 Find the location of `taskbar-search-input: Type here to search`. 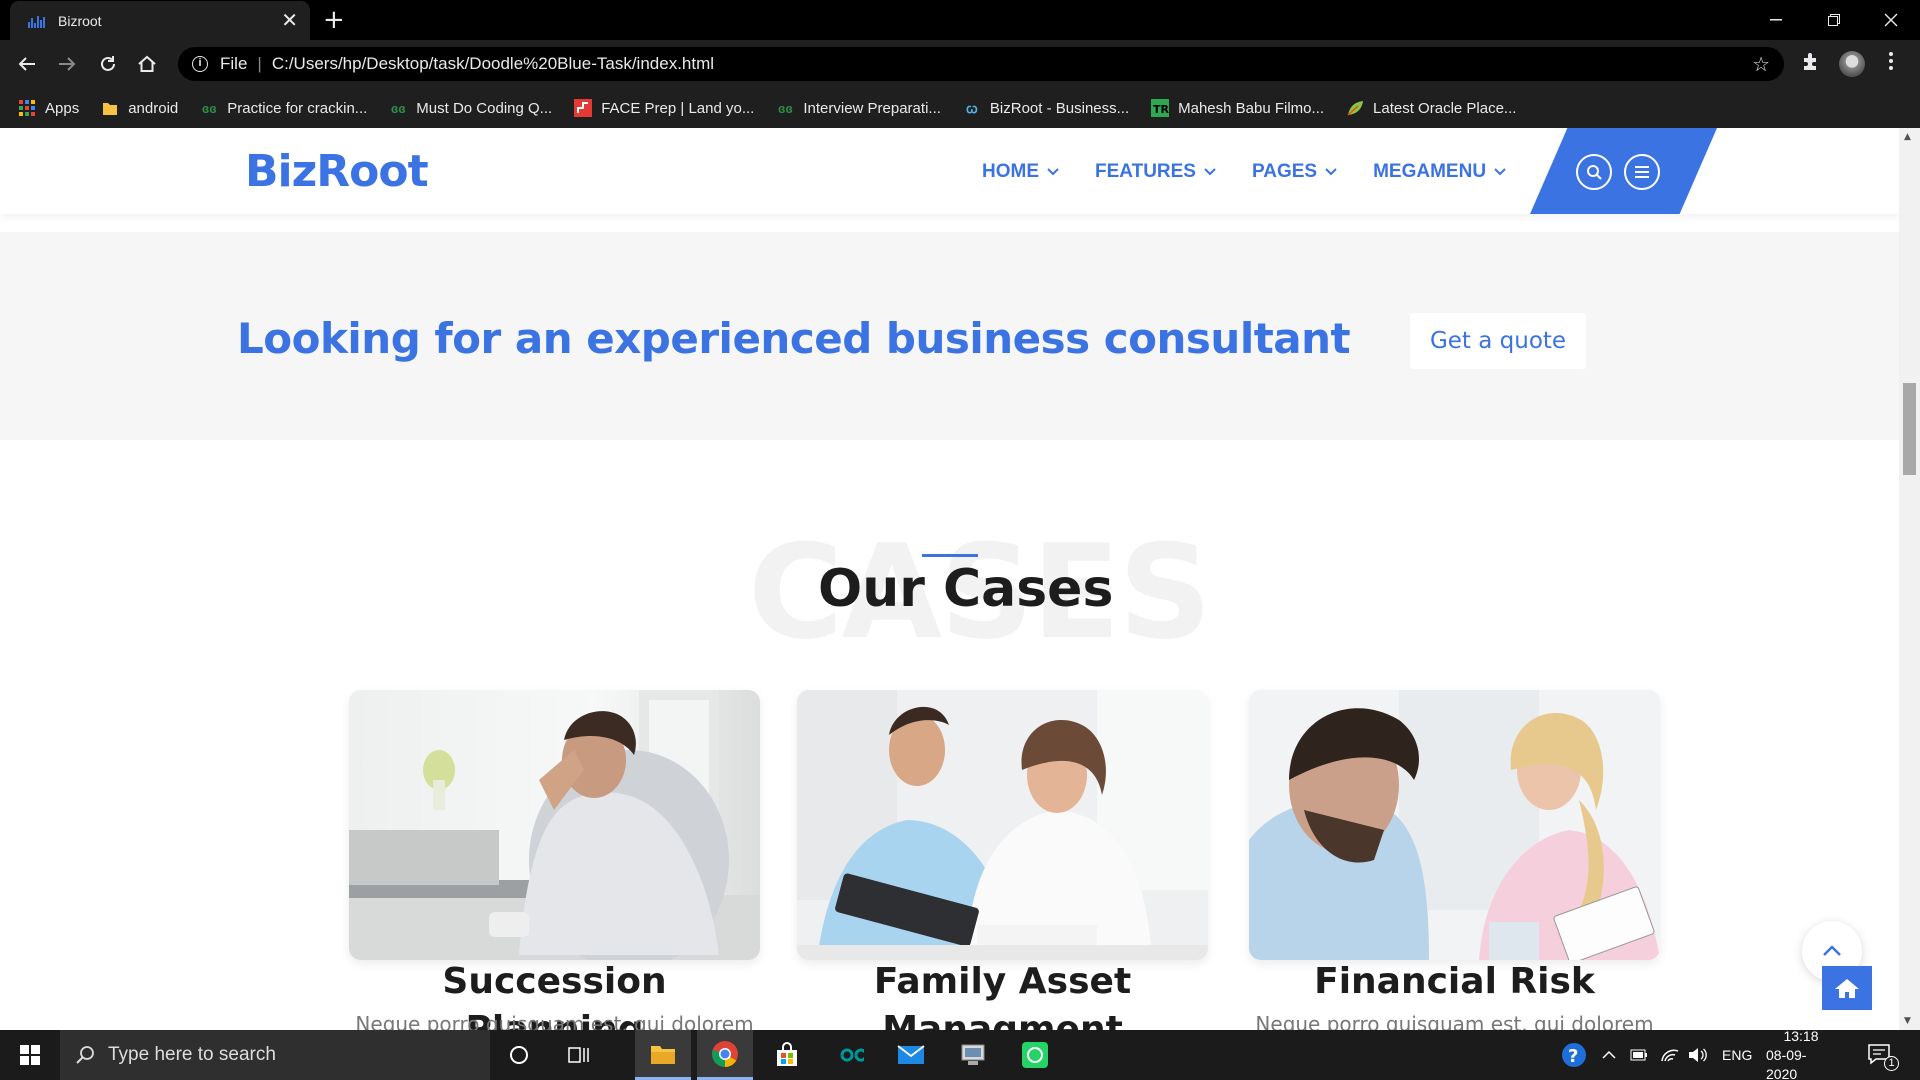

taskbar-search-input: Type here to search is located at coordinates (275, 1055).